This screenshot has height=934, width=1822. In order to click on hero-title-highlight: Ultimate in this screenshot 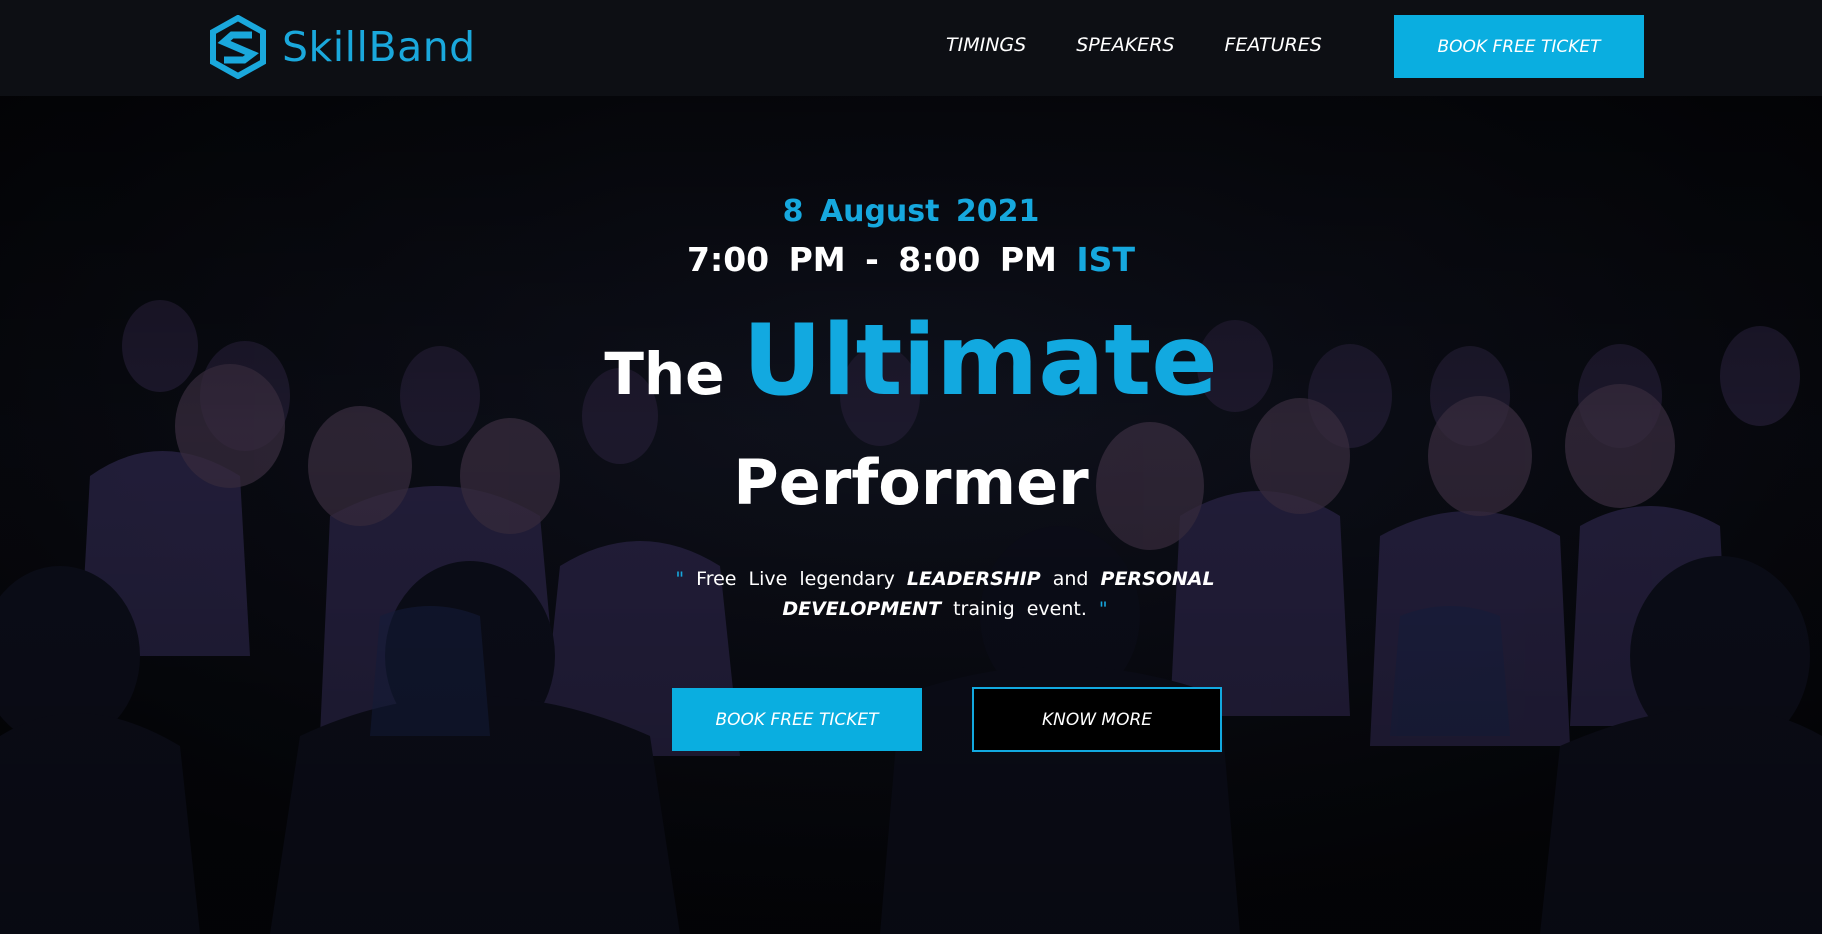, I will do `click(980, 361)`.